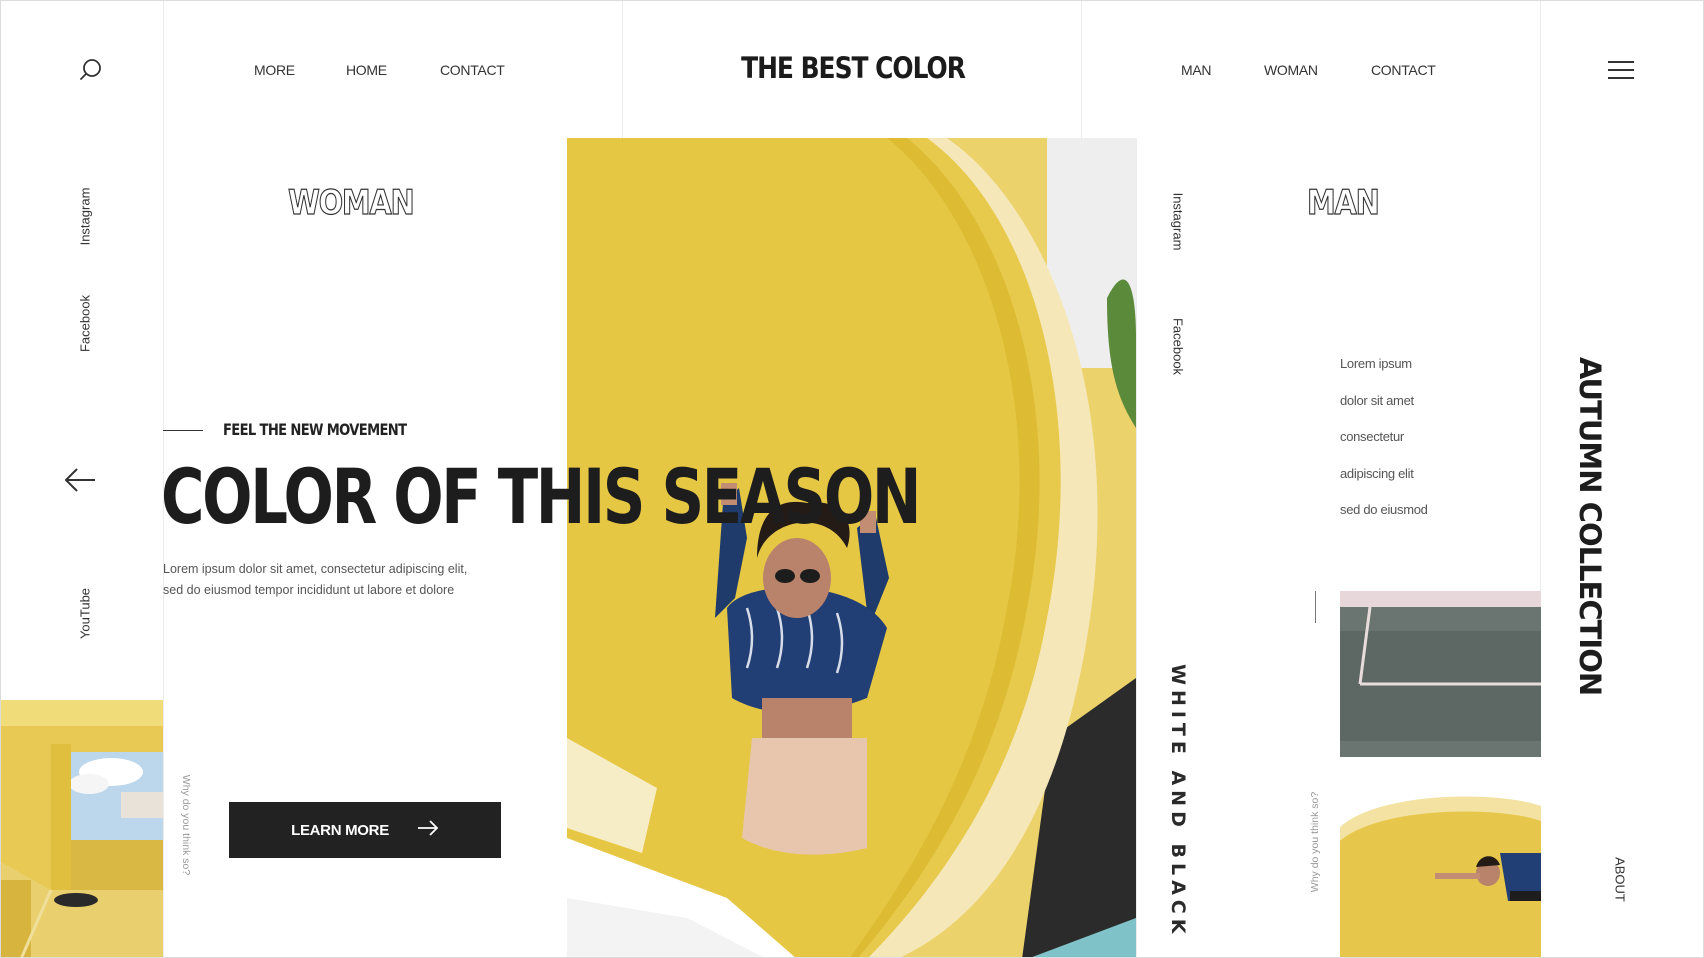  Describe the element at coordinates (1196, 70) in the screenshot. I see `nav-link-man: MAN` at that location.